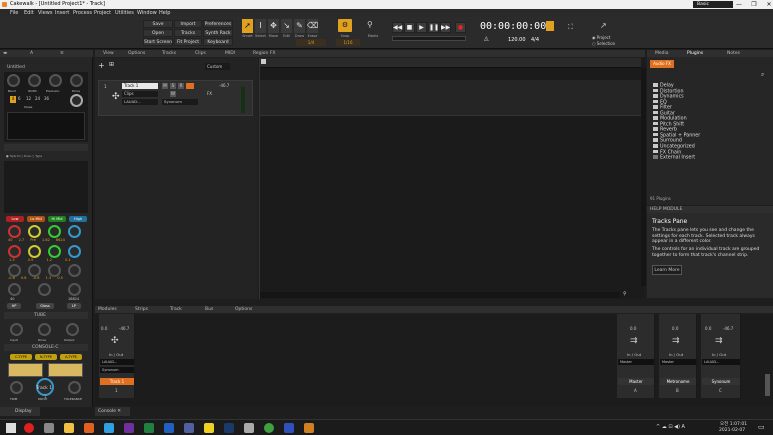 The height and width of the screenshot is (435, 773). I want to click on console-scrollbar, so click(767, 385).